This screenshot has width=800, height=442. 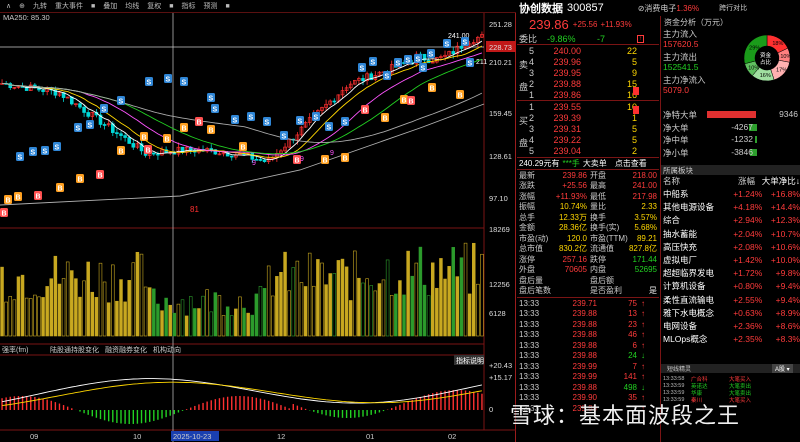 I want to click on toolbar-item-3: 重大事件, so click(x=69, y=6).